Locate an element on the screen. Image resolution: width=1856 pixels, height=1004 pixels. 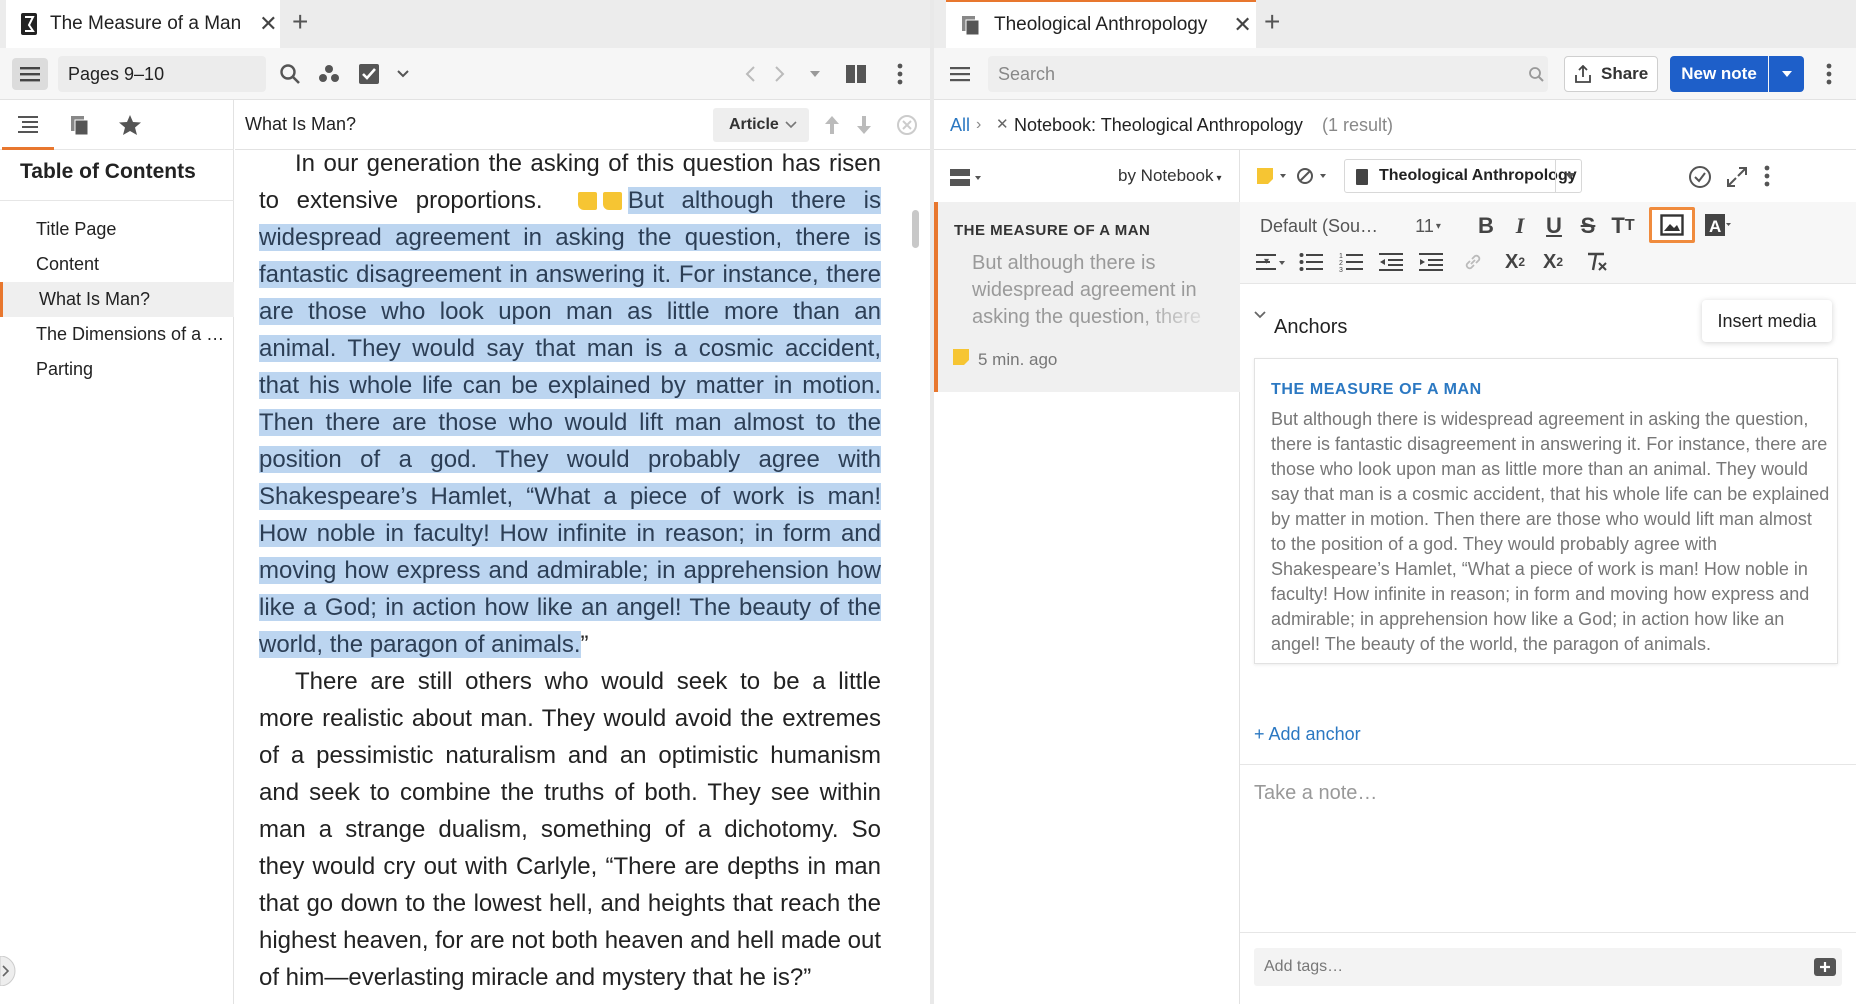
notes-icon is located at coordinates (971, 25).